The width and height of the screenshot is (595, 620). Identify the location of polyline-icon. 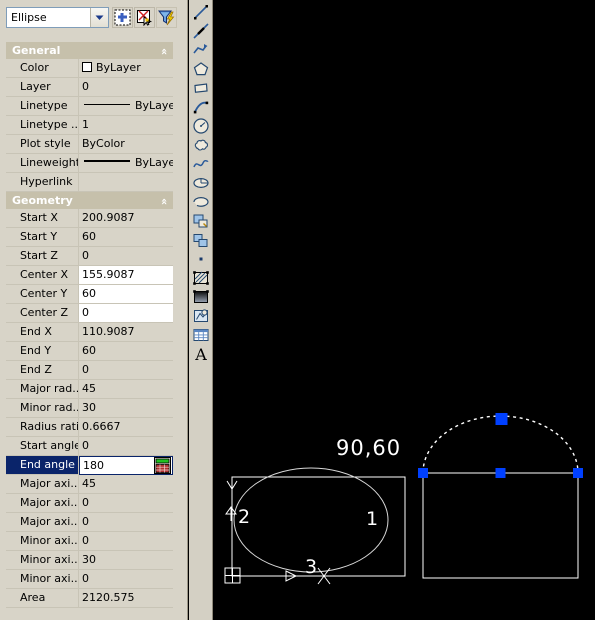
(201, 50).